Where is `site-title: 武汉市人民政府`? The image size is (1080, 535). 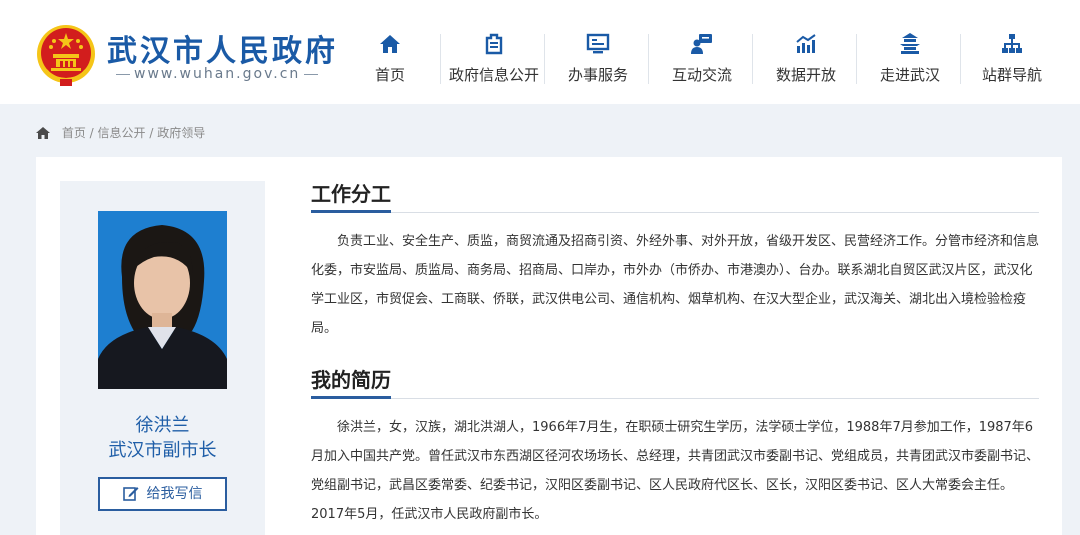 site-title: 武汉市人民政府 is located at coordinates (222, 48).